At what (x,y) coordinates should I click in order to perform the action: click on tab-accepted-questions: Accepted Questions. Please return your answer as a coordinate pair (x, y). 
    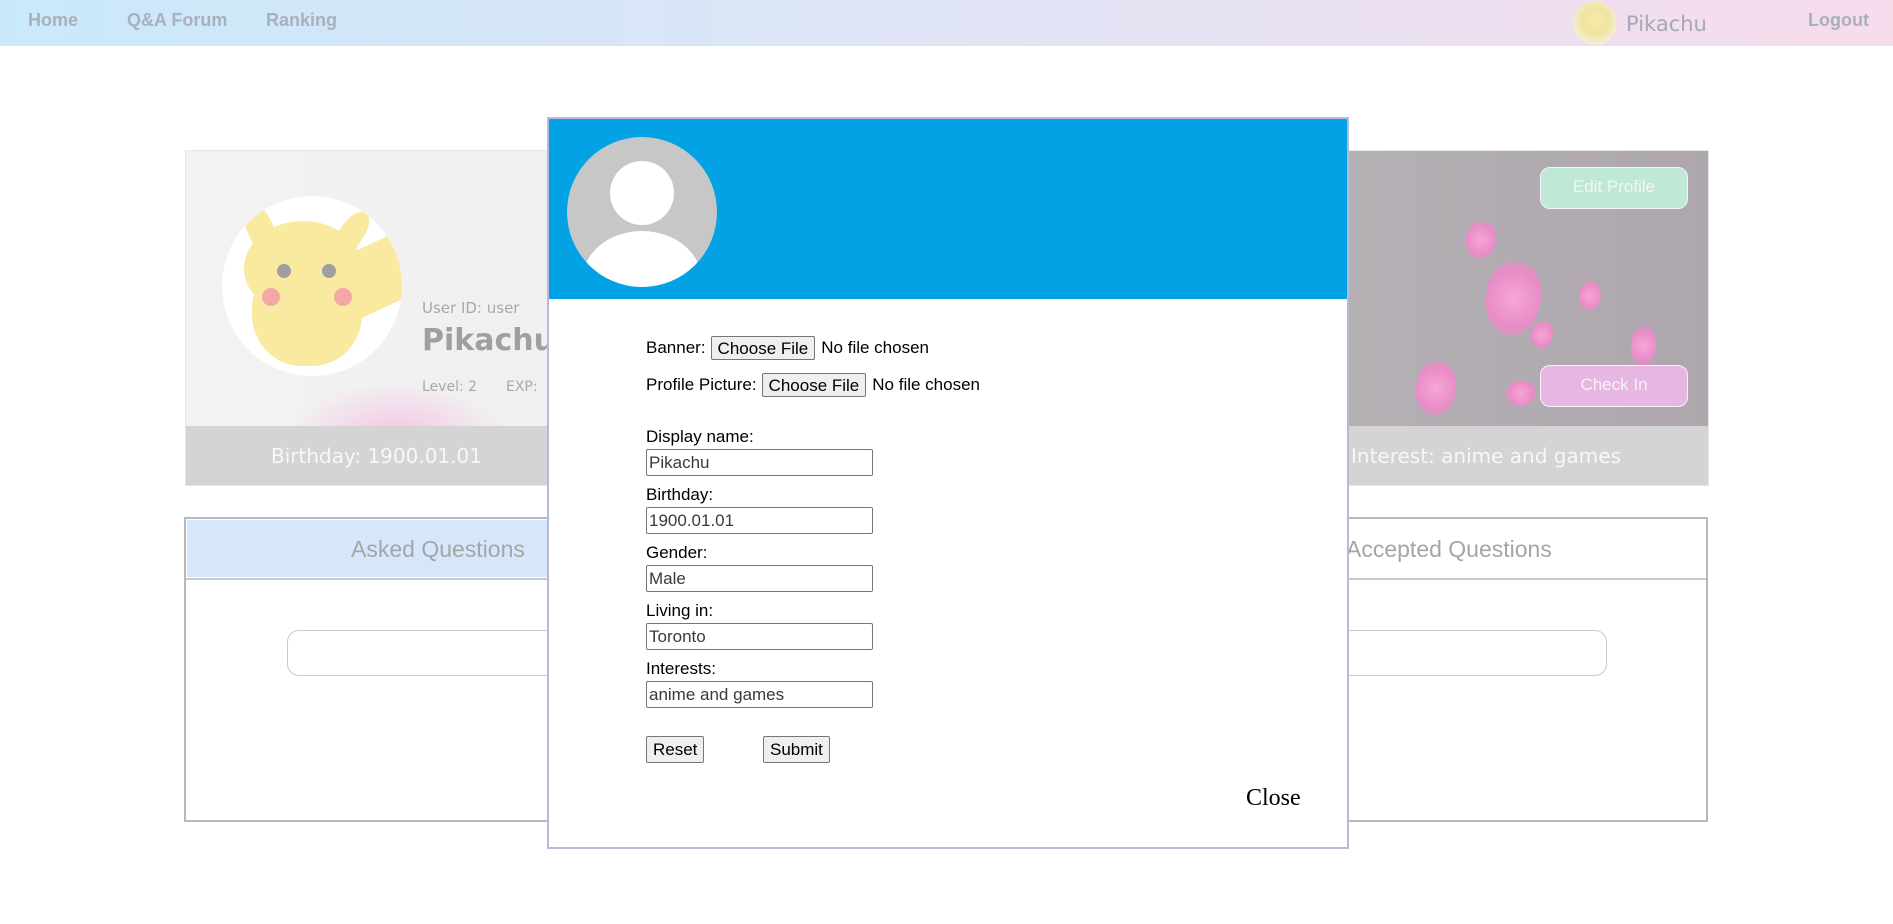
    Looking at the image, I should click on (1449, 549).